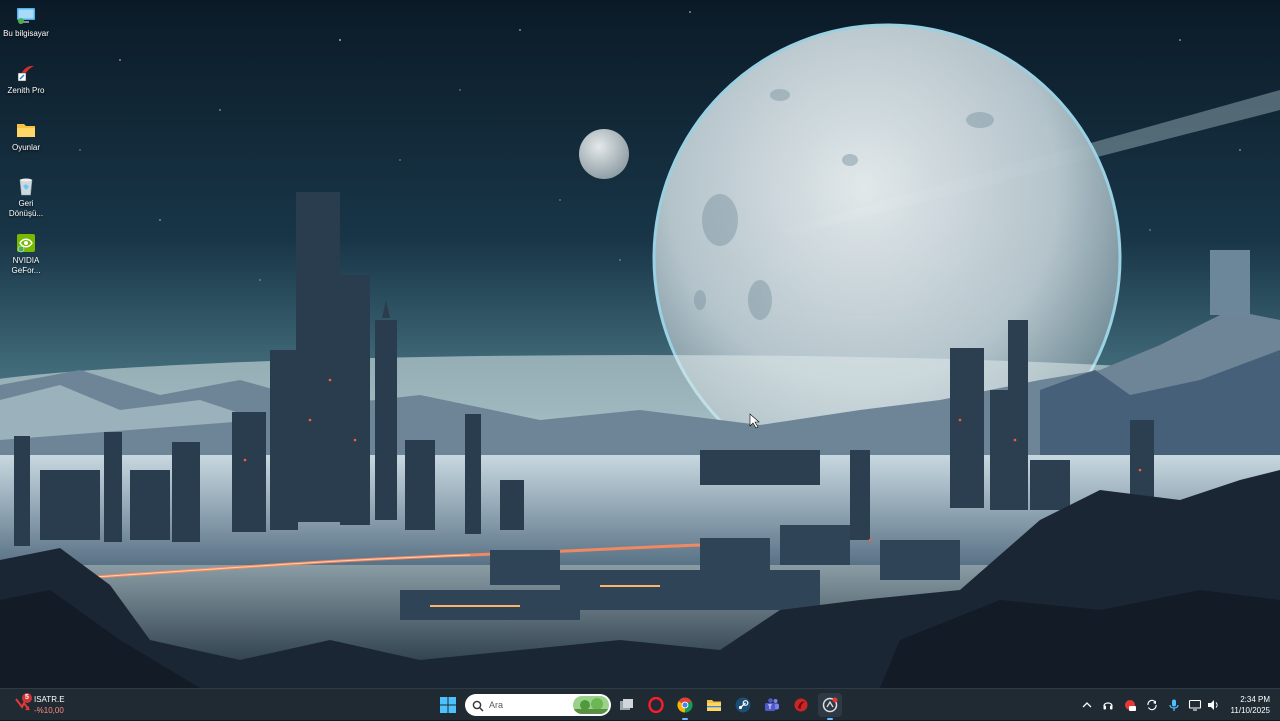 The height and width of the screenshot is (721, 1280). What do you see at coordinates (1255, 699) in the screenshot?
I see `clock-time: 2:34 PM` at bounding box center [1255, 699].